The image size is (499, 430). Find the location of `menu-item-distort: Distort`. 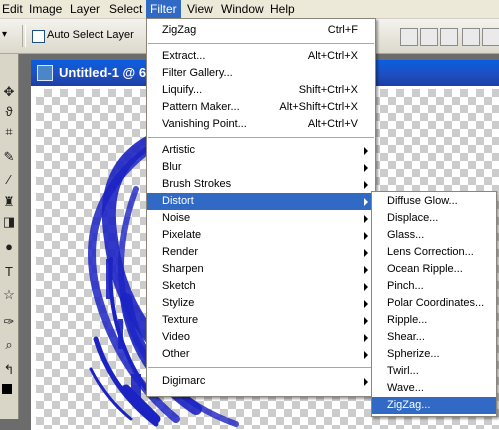

menu-item-distort: Distort is located at coordinates (261, 201).